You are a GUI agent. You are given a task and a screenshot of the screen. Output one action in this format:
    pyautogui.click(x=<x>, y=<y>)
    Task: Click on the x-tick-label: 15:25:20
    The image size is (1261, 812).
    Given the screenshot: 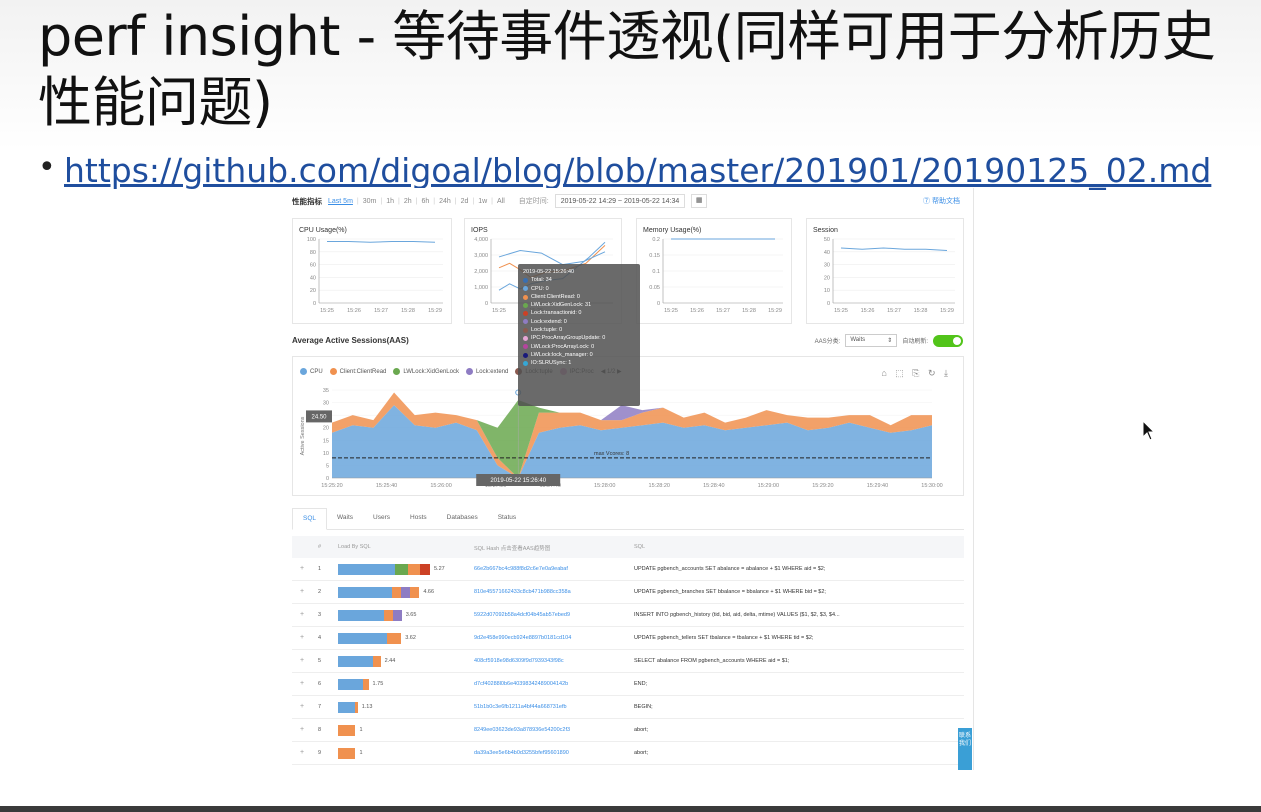 What is the action you would take?
    pyautogui.click(x=331, y=486)
    